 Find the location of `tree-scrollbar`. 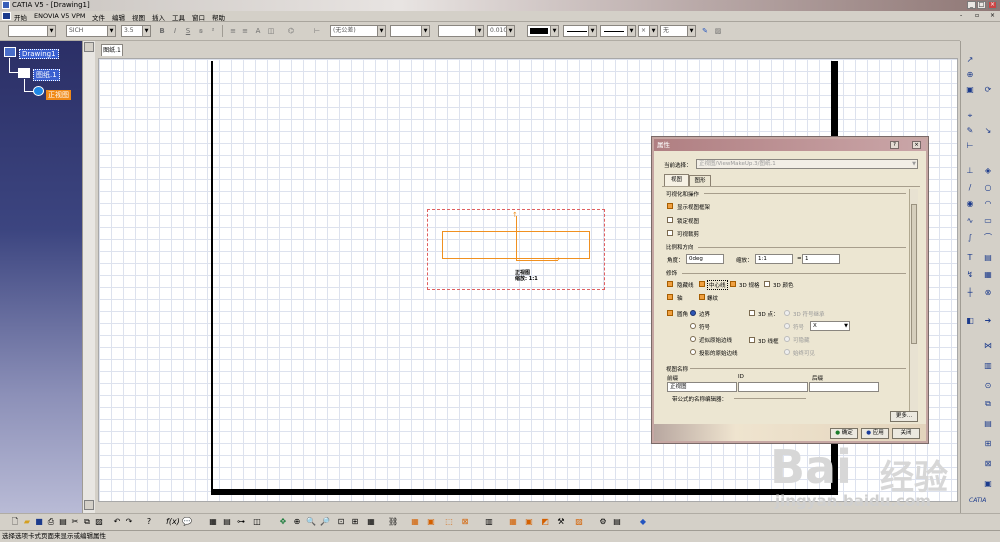

tree-scrollbar is located at coordinates (88, 277).